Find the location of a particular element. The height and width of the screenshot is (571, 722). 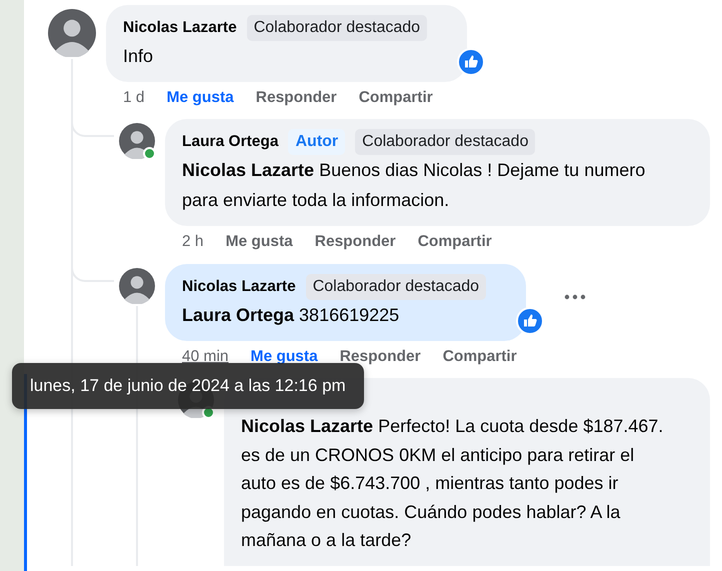

timestamp-link: 40 min is located at coordinates (205, 357).